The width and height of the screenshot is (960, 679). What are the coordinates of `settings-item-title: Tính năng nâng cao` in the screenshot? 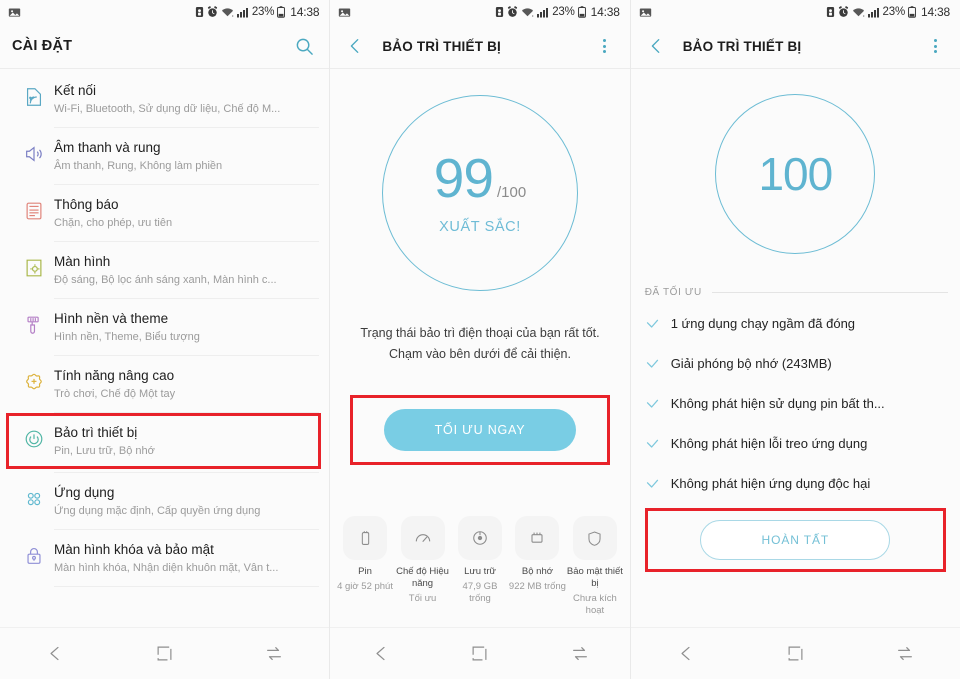 It's located at (114, 375).